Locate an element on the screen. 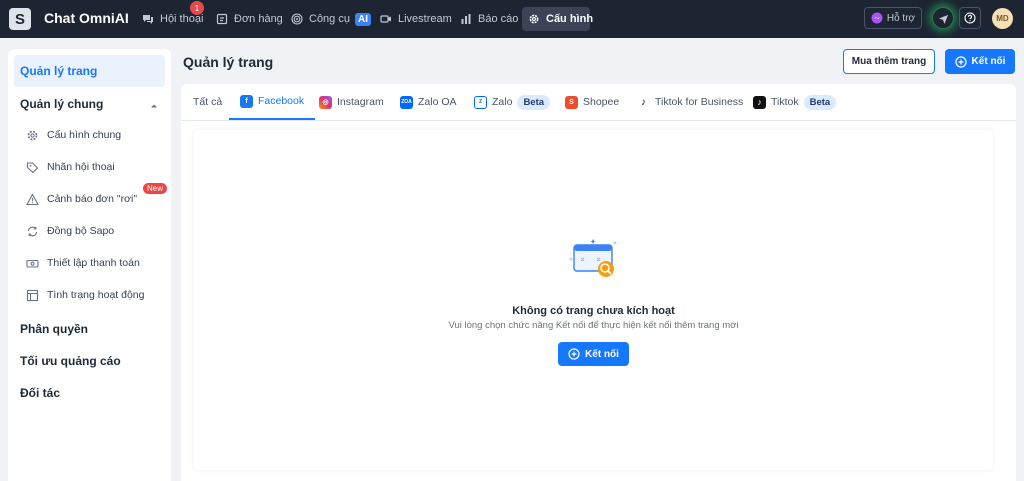 The image size is (1024, 481). nav-tools-label: Công cụ is located at coordinates (329, 19).